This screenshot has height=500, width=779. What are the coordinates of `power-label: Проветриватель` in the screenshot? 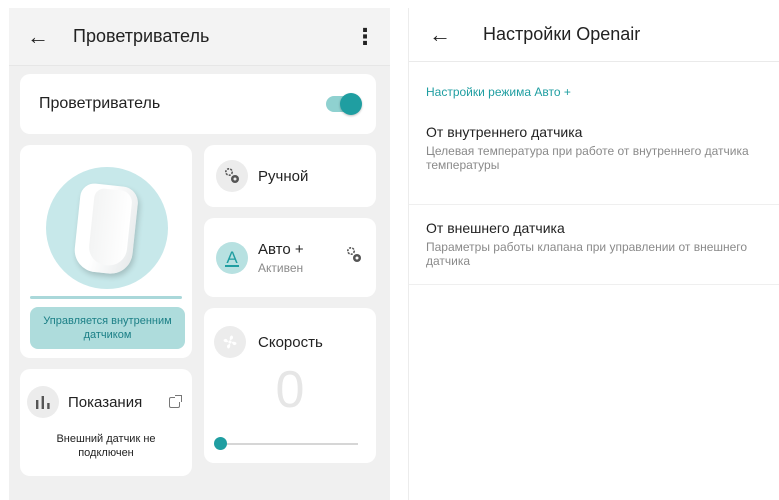 It's located at (100, 103).